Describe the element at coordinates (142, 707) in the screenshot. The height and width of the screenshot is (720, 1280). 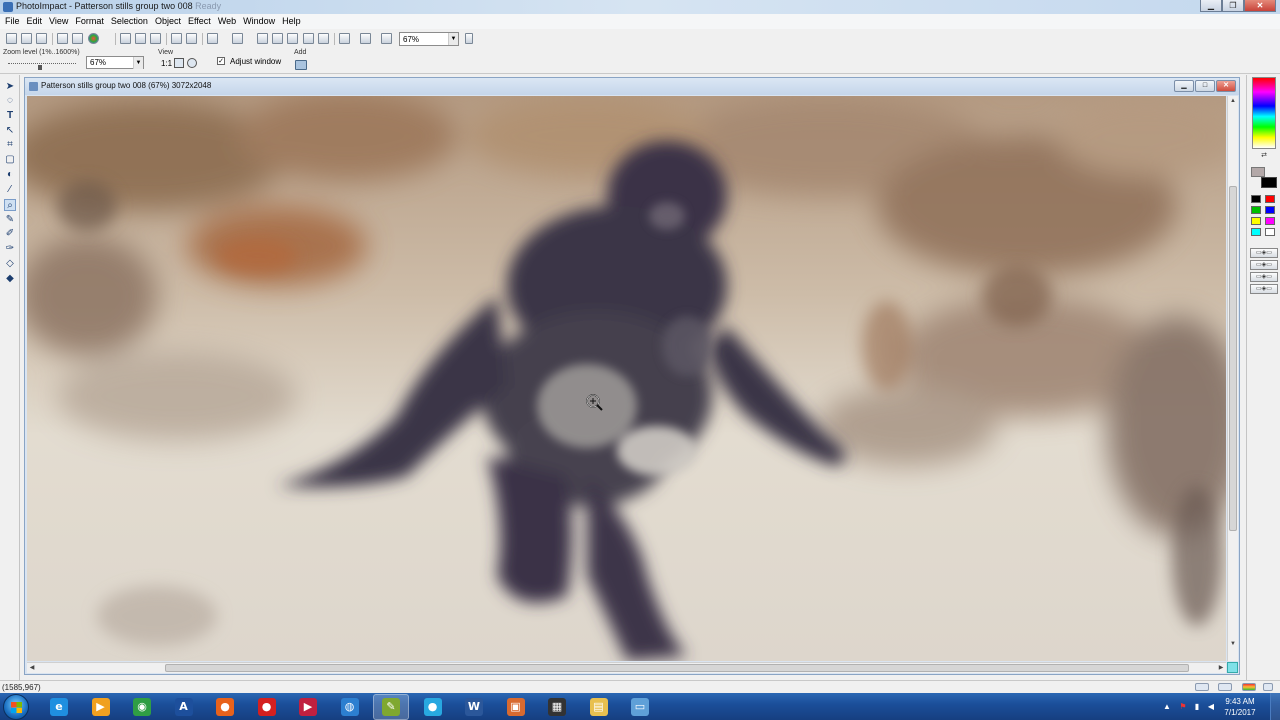
I see `taskbar-chrome: ◉` at that location.